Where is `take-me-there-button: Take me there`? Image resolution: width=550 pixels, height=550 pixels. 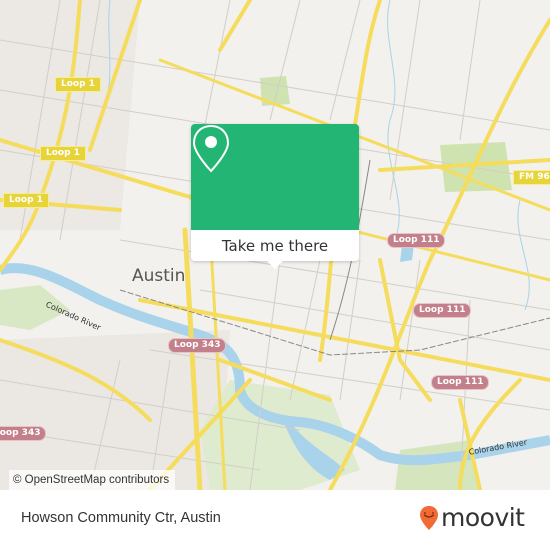 take-me-there-button: Take me there is located at coordinates (275, 245).